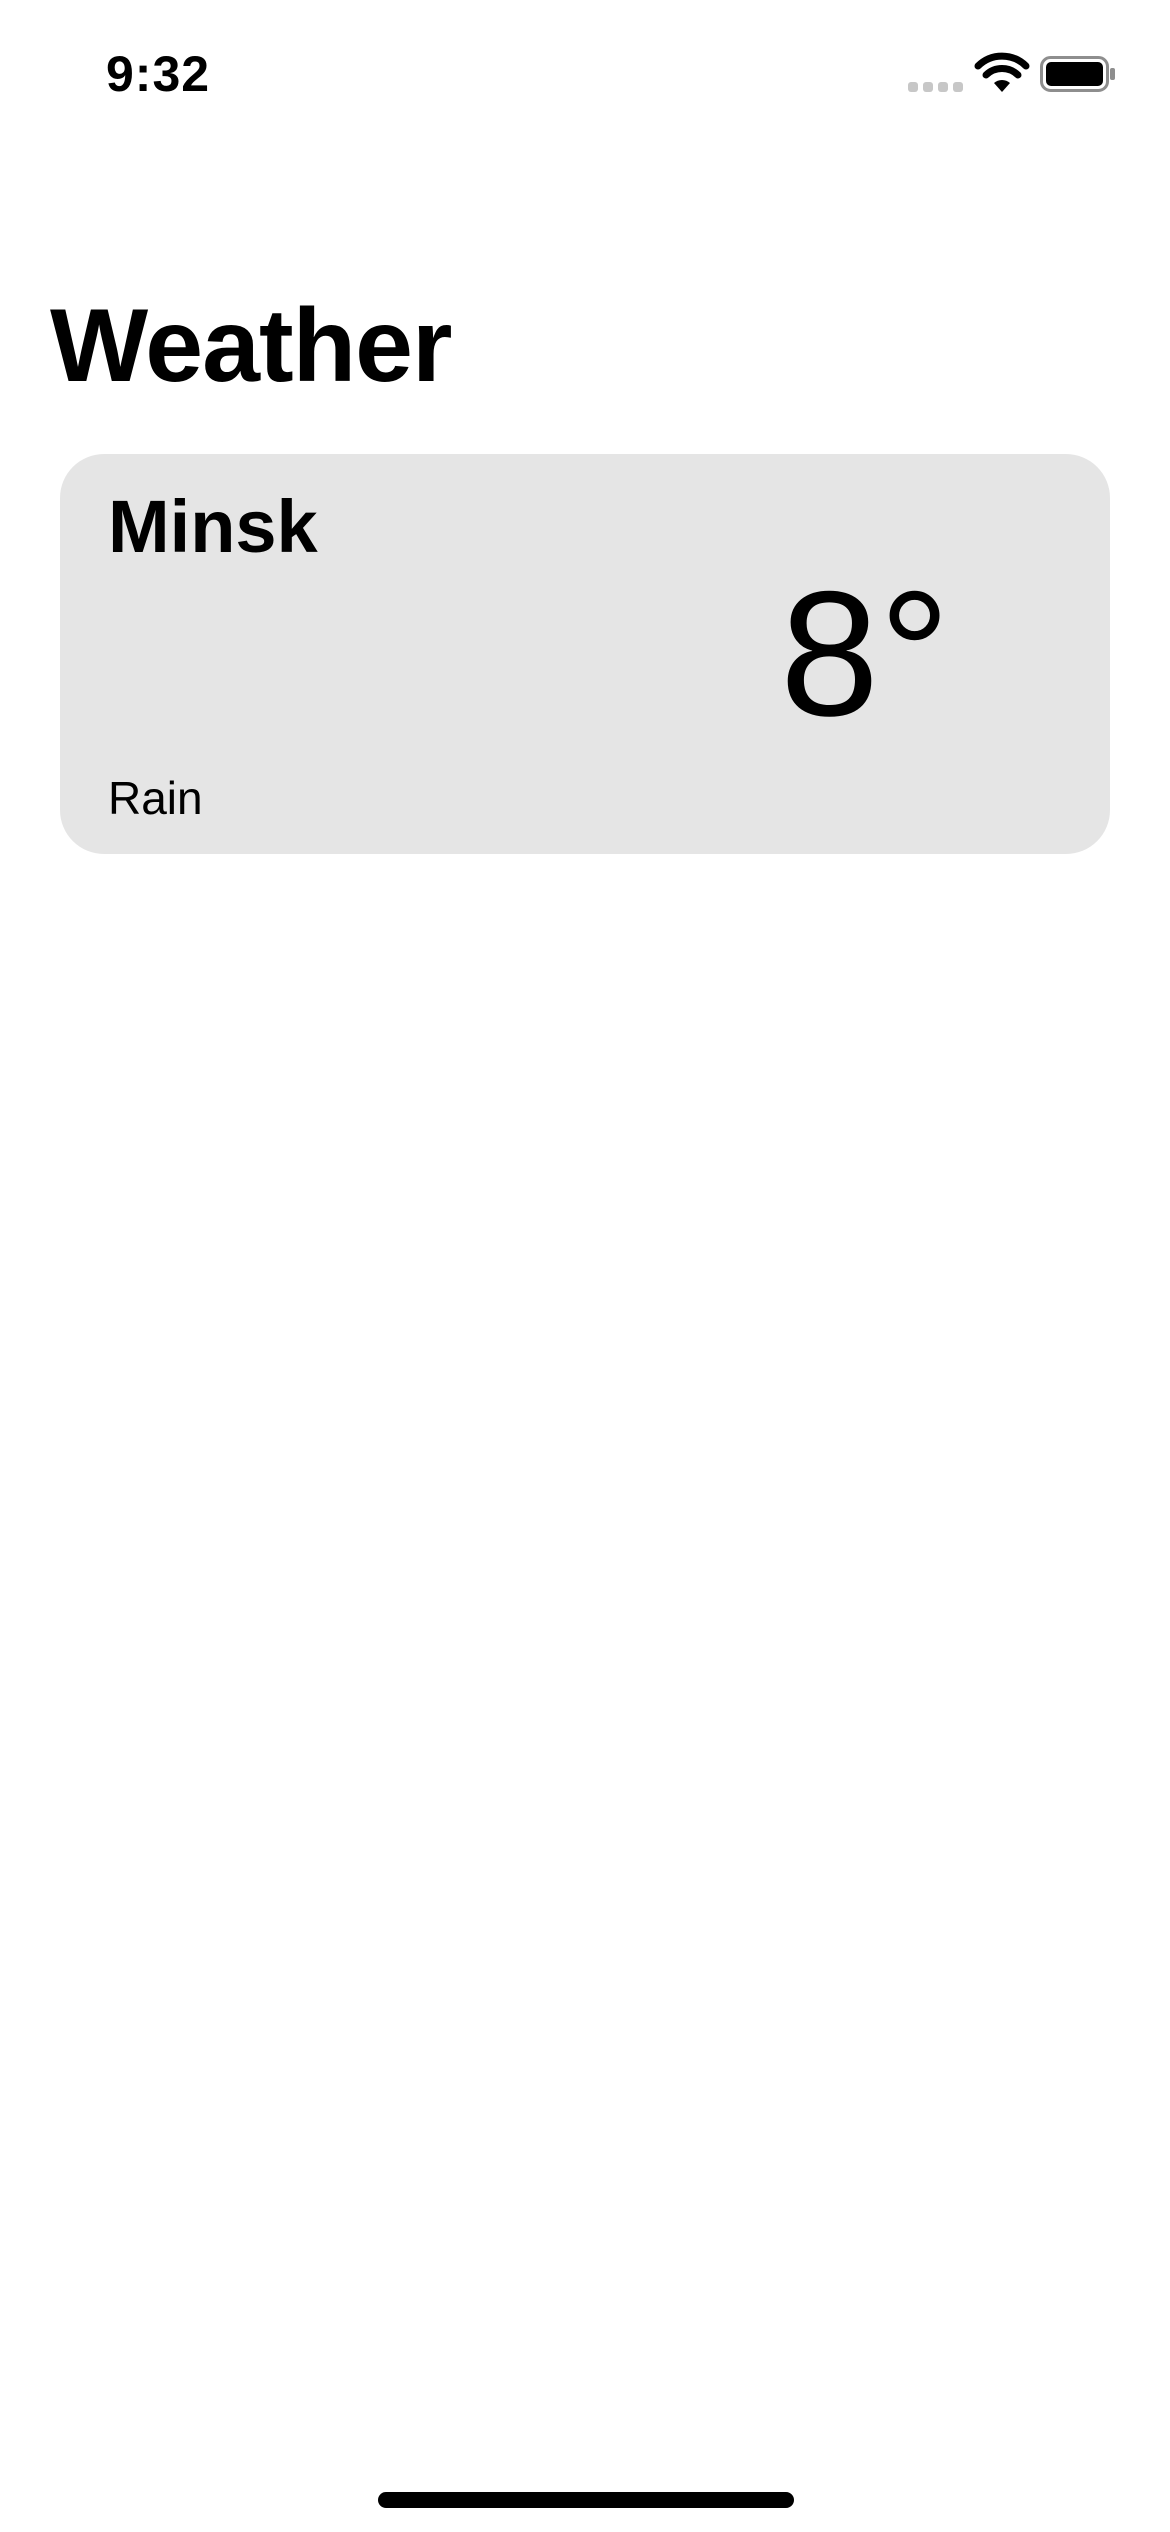 The height and width of the screenshot is (2532, 1170). I want to click on card-condition: Rain, so click(155, 798).